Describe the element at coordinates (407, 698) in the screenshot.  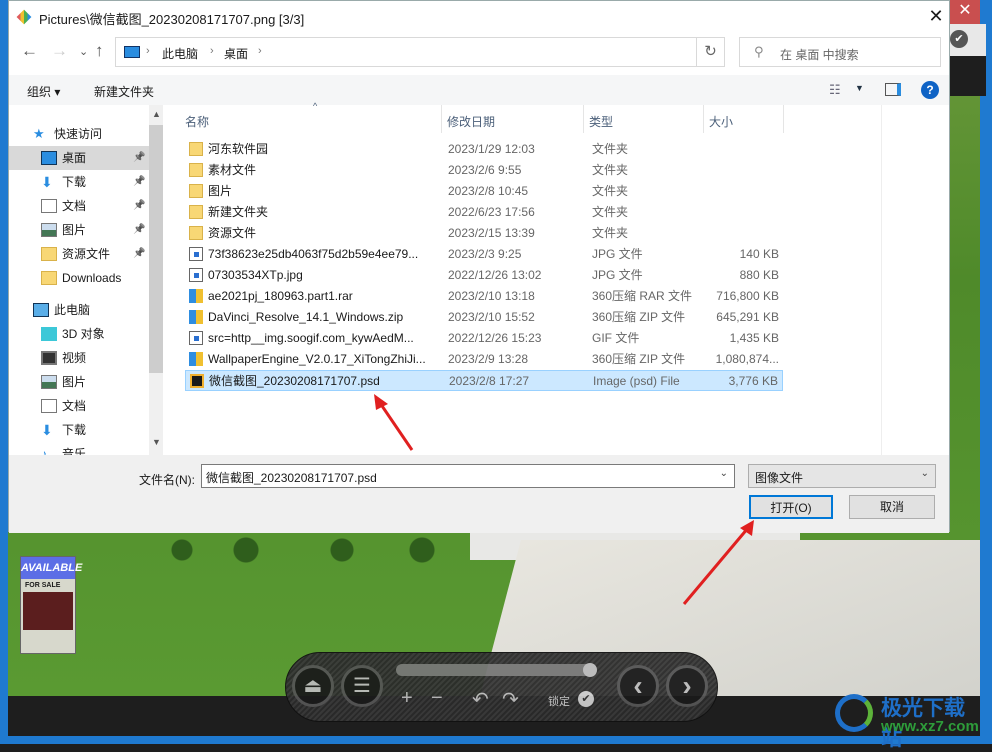
I see `zoom-in-icon: +` at that location.